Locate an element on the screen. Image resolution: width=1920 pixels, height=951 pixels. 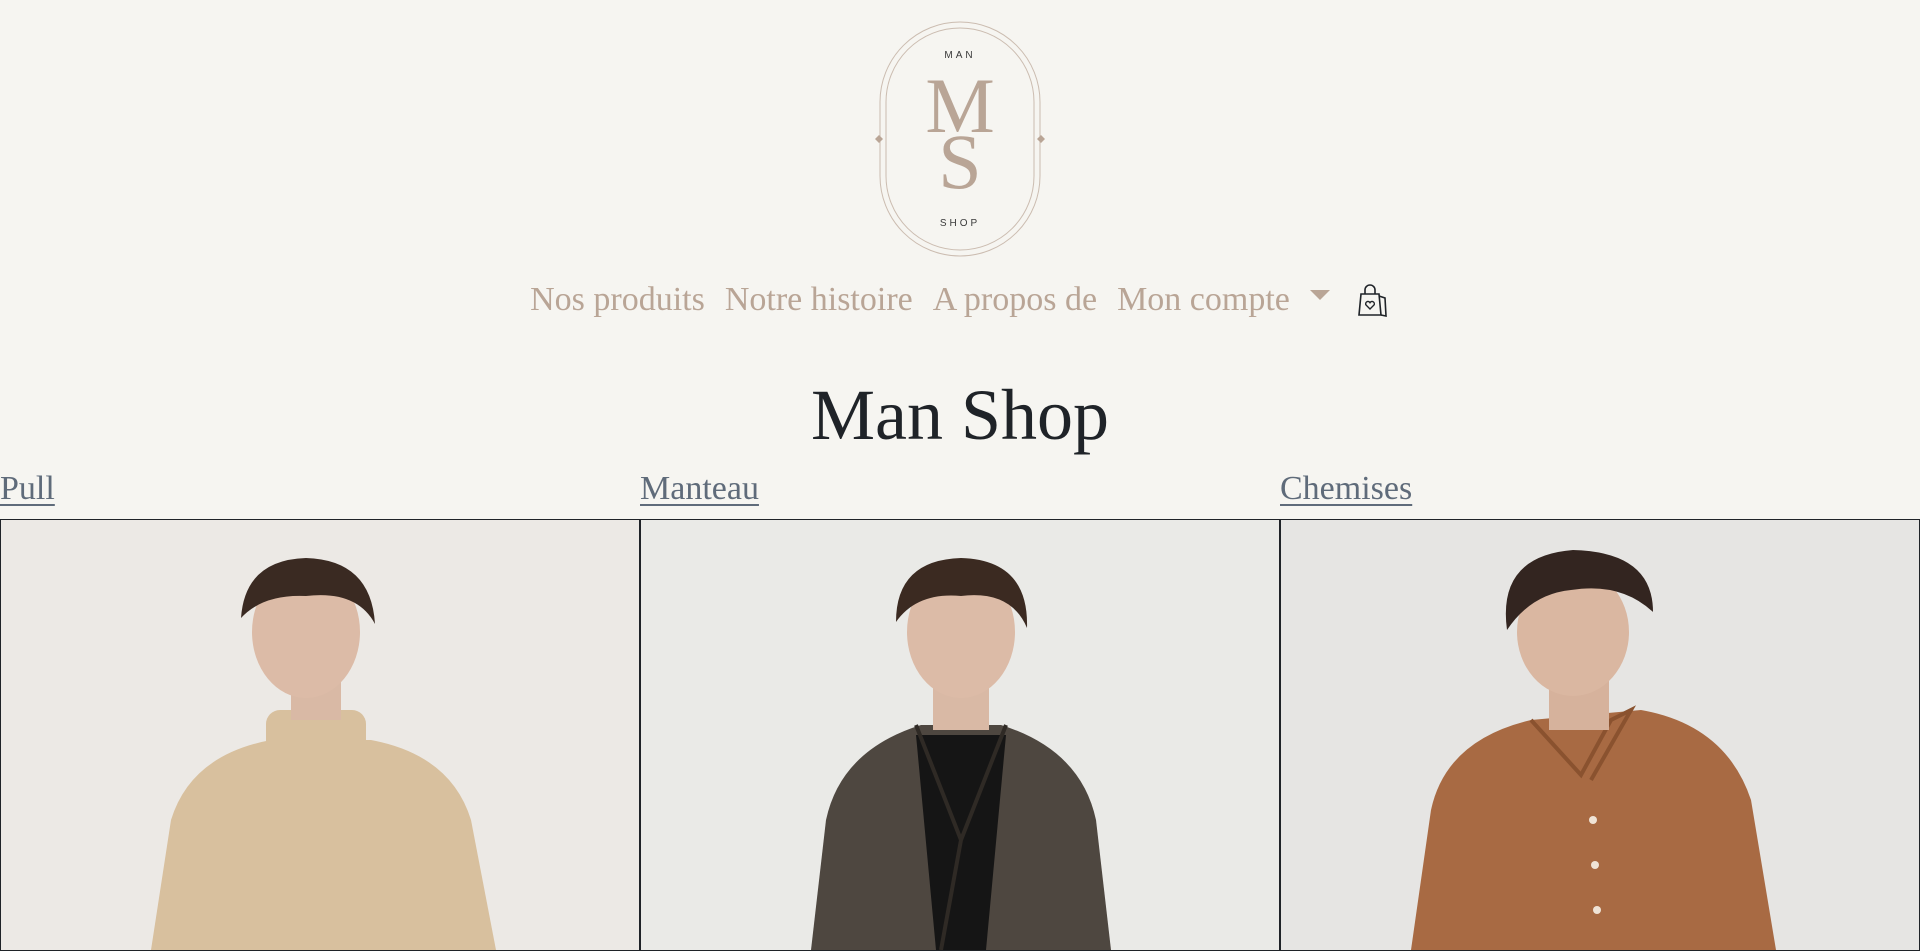
nav-item-notre-histoire: Notre histoire is located at coordinates (819, 300).